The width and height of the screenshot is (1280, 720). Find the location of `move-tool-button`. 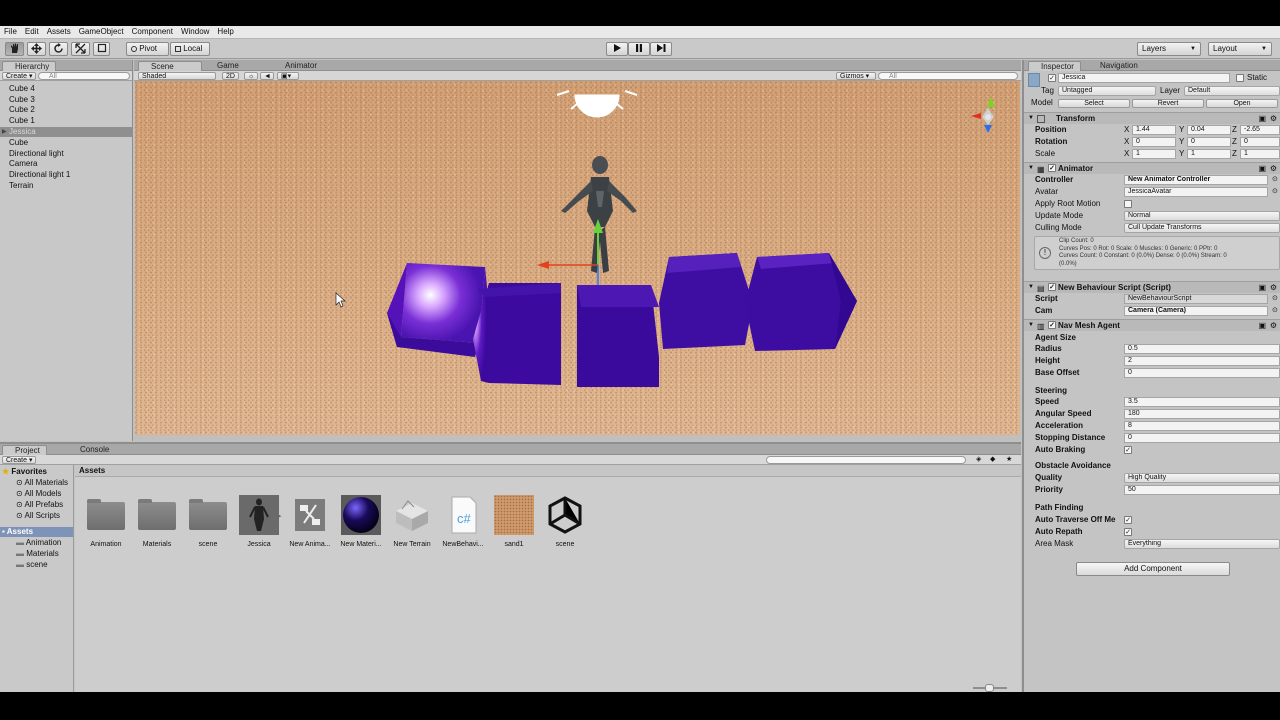

move-tool-button is located at coordinates (36, 49).